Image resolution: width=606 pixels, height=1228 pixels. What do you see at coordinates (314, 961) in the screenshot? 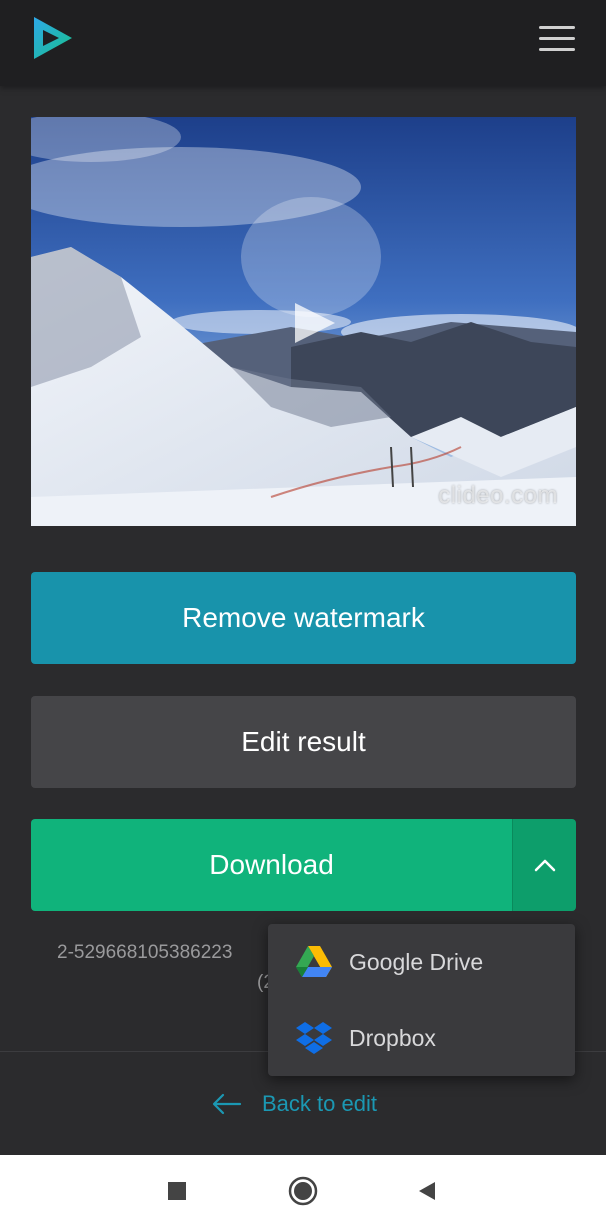
I see `google-drive-icon` at bounding box center [314, 961].